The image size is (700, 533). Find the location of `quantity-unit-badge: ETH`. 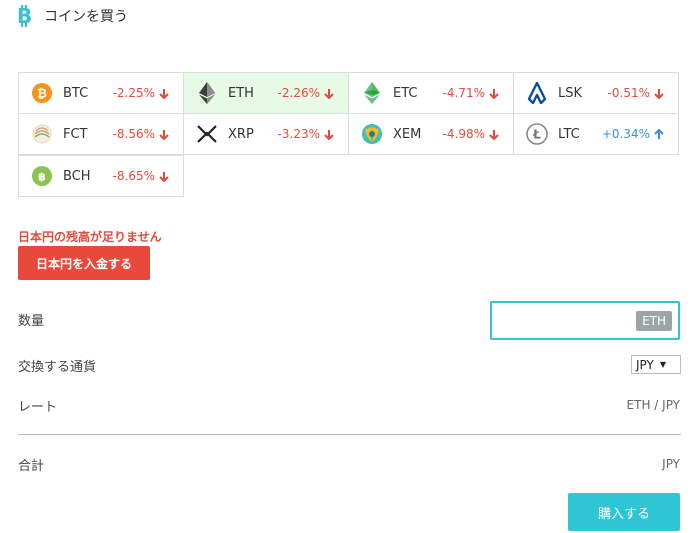

quantity-unit-badge: ETH is located at coordinates (654, 320).